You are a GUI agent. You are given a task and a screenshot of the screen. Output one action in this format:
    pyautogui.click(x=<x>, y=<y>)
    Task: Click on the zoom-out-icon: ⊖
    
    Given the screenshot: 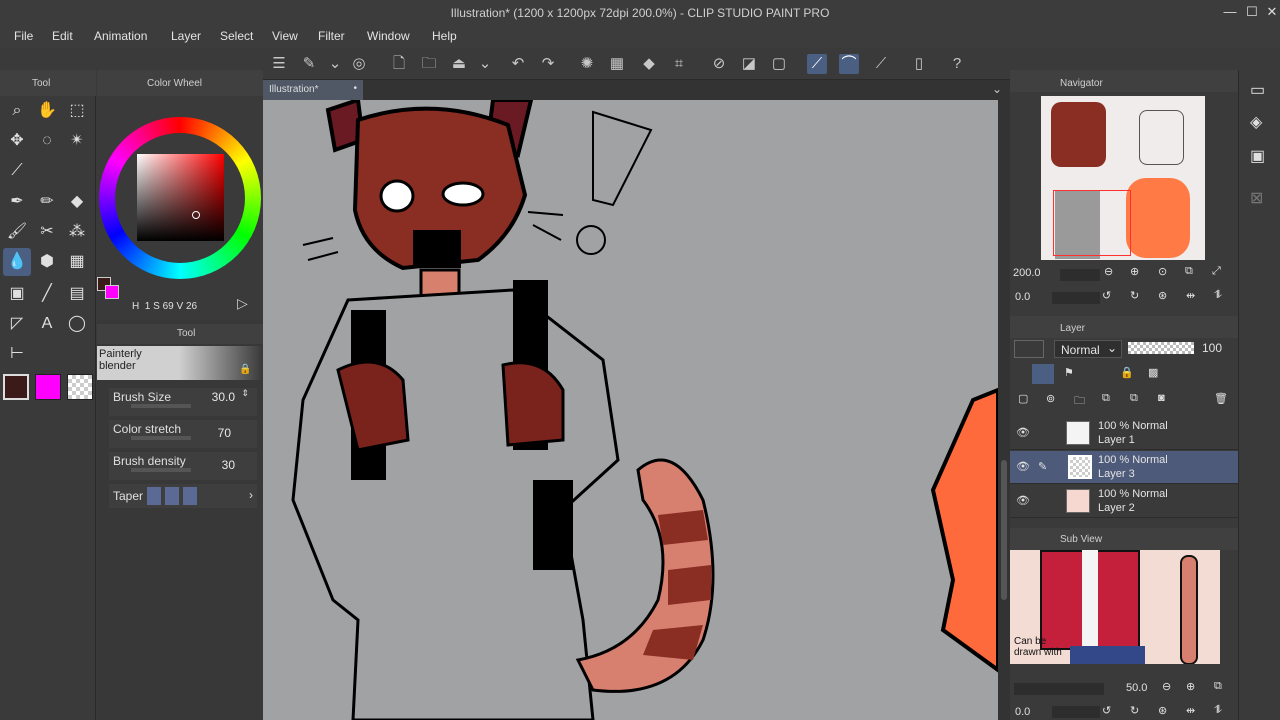 What is the action you would take?
    pyautogui.click(x=1108, y=271)
    